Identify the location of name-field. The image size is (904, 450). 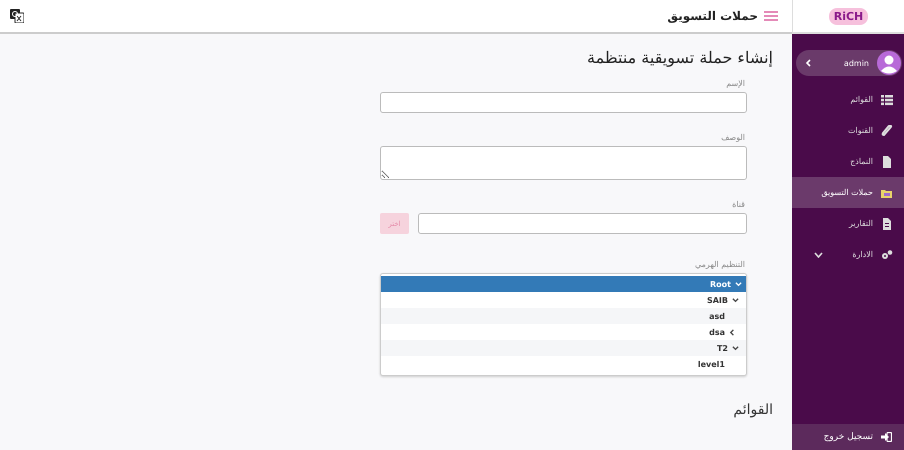
(563, 102).